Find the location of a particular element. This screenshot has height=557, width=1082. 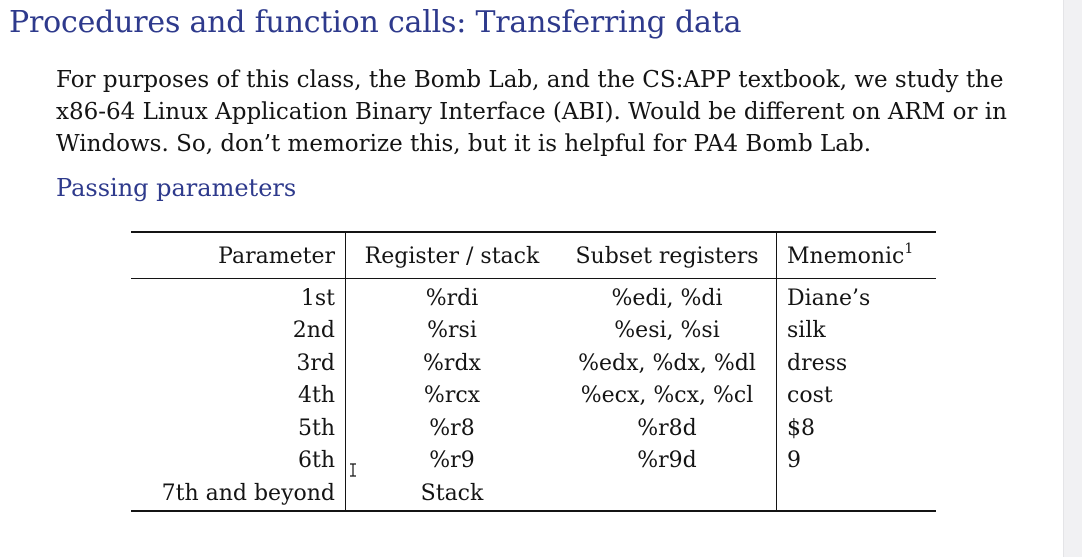

section-heading: Passing parameters is located at coordinates (176, 188).